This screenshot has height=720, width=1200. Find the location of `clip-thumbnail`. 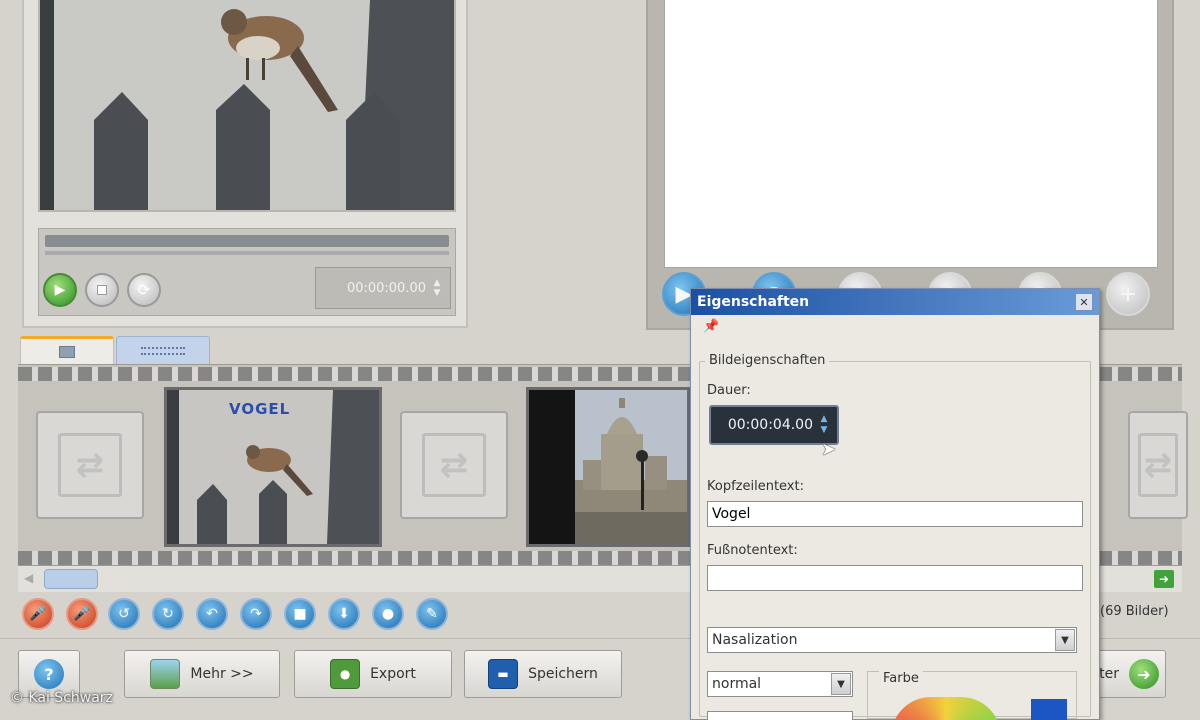

clip-thumbnail is located at coordinates (608, 467).